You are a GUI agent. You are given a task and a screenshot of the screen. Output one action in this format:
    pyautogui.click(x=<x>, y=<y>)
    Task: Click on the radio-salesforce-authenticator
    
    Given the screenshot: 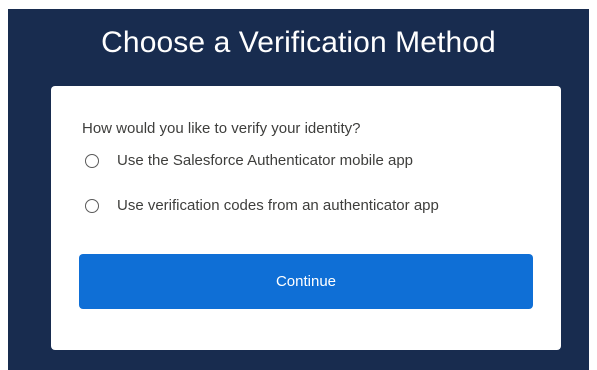 What is the action you would take?
    pyautogui.click(x=92, y=161)
    